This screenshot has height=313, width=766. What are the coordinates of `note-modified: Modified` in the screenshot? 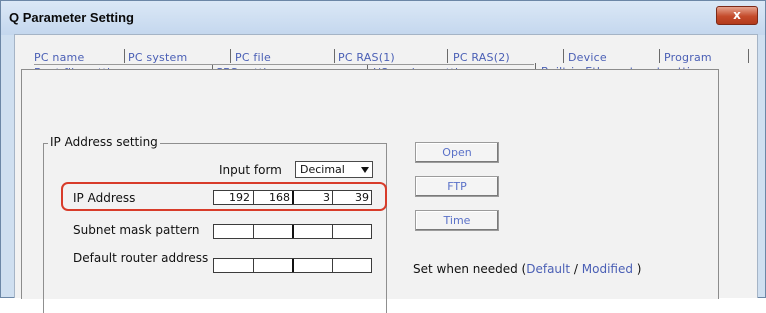 It's located at (607, 269).